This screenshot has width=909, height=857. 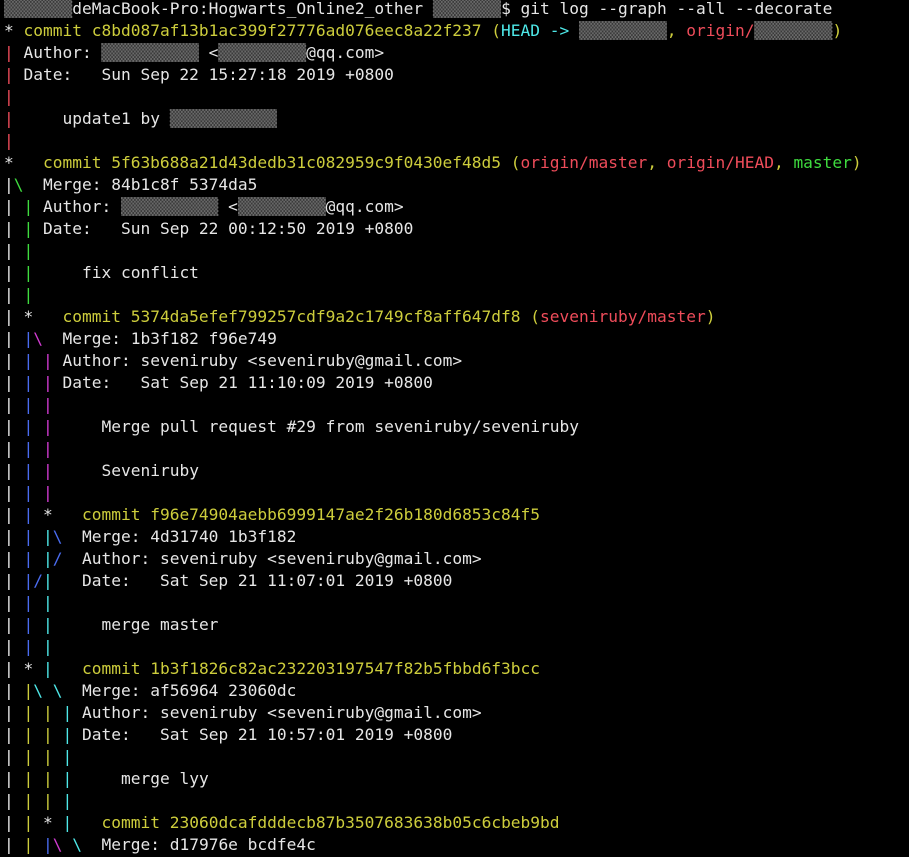 I want to click on redacted-text: ▒▒▒▒▒▒▒▒▒, so click(x=623, y=30).